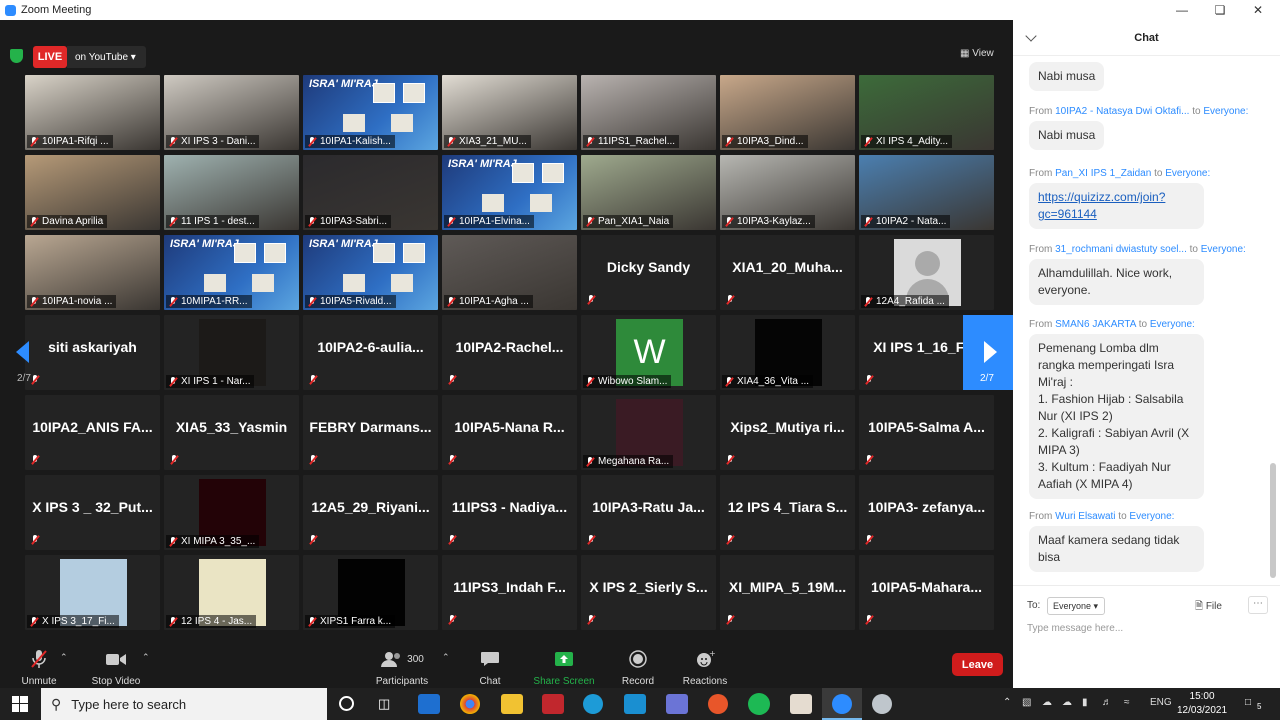  I want to click on minimize-icon: —, so click(1182, 10).